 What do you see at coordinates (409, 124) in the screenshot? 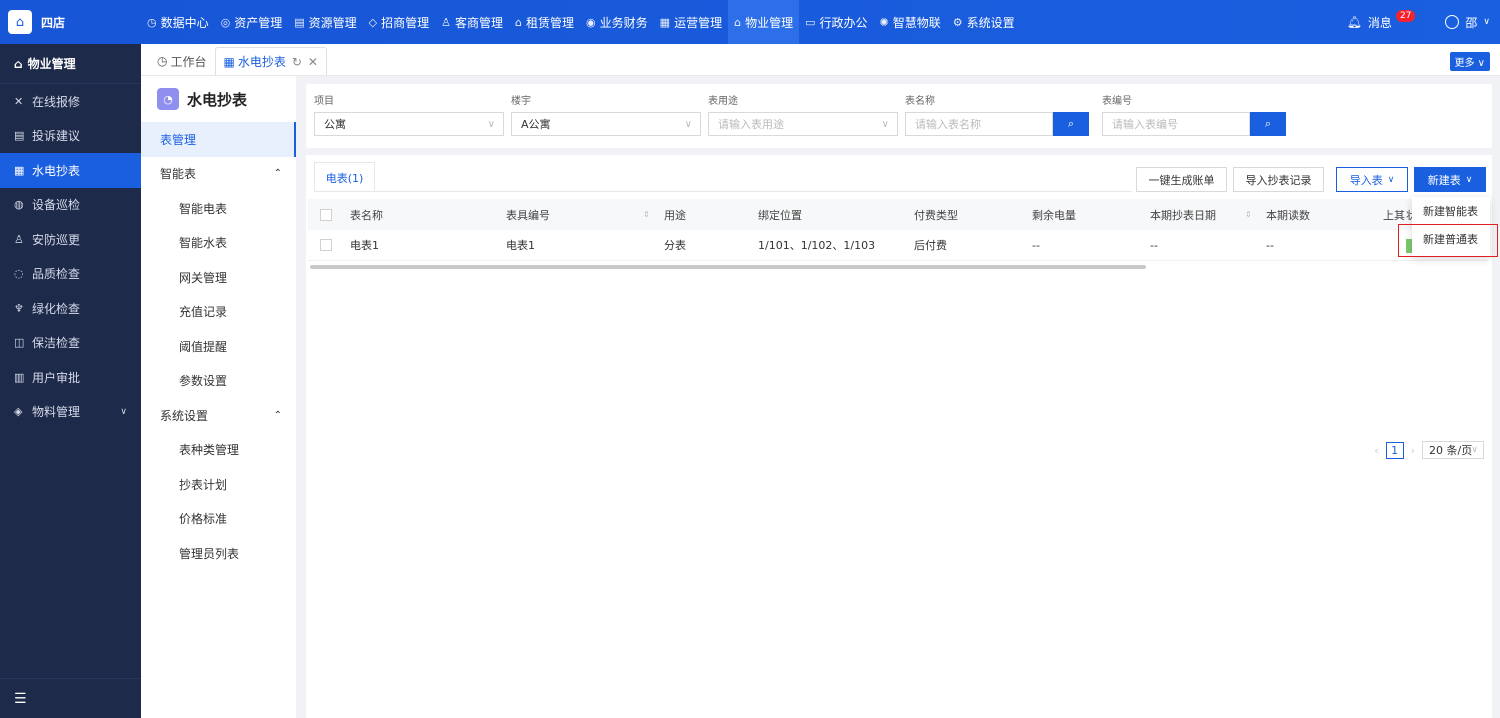
I see `project-select: 公寓 ∨` at bounding box center [409, 124].